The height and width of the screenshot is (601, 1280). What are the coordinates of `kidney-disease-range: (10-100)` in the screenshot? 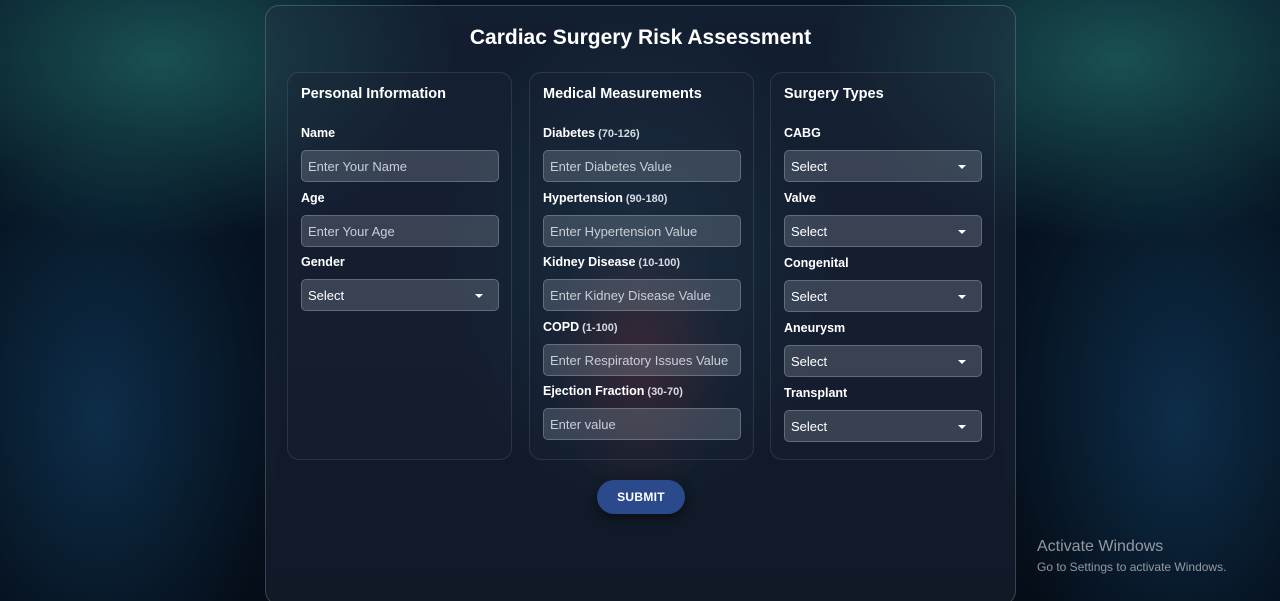 It's located at (659, 263).